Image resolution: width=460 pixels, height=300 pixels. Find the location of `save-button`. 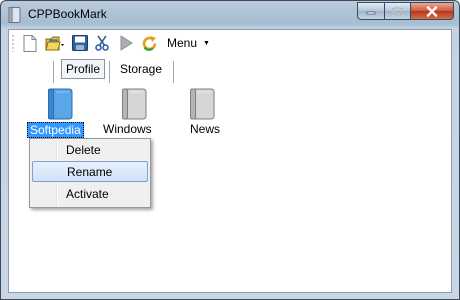

save-button is located at coordinates (80, 43).